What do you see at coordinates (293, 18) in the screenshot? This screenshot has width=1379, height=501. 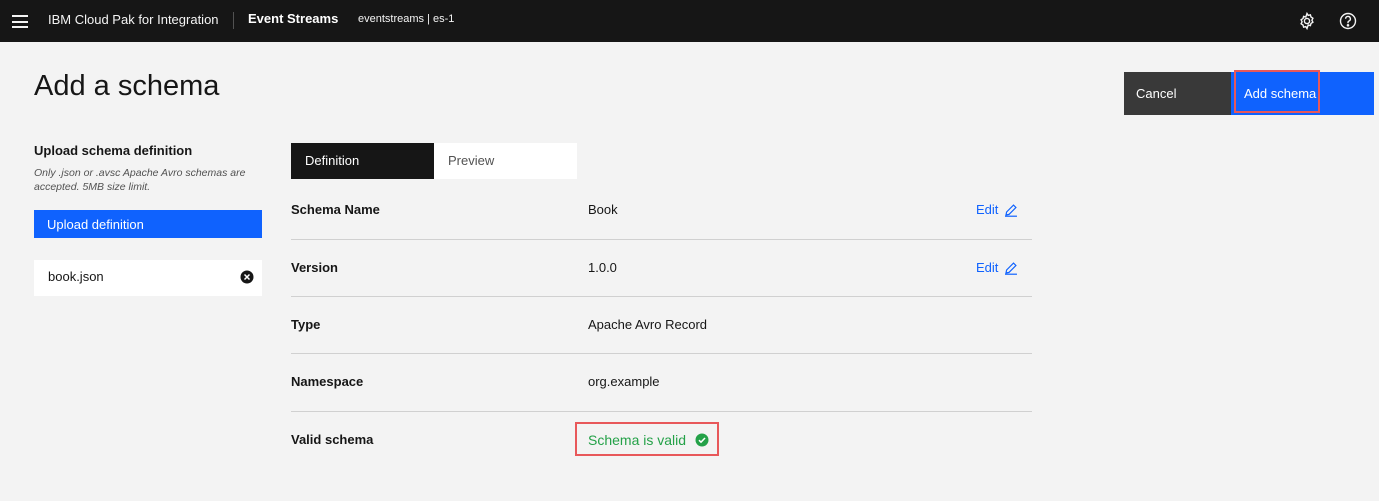 I see `product-name: Event Streams` at bounding box center [293, 18].